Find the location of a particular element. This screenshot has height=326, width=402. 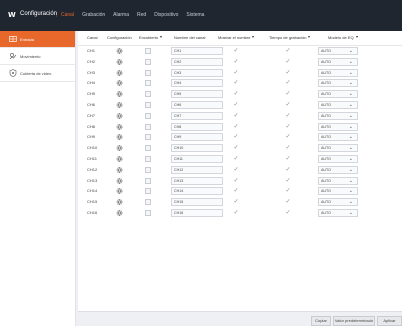

header-tiempo-grabacion: Tiempo de grabación is located at coordinates (290, 38).